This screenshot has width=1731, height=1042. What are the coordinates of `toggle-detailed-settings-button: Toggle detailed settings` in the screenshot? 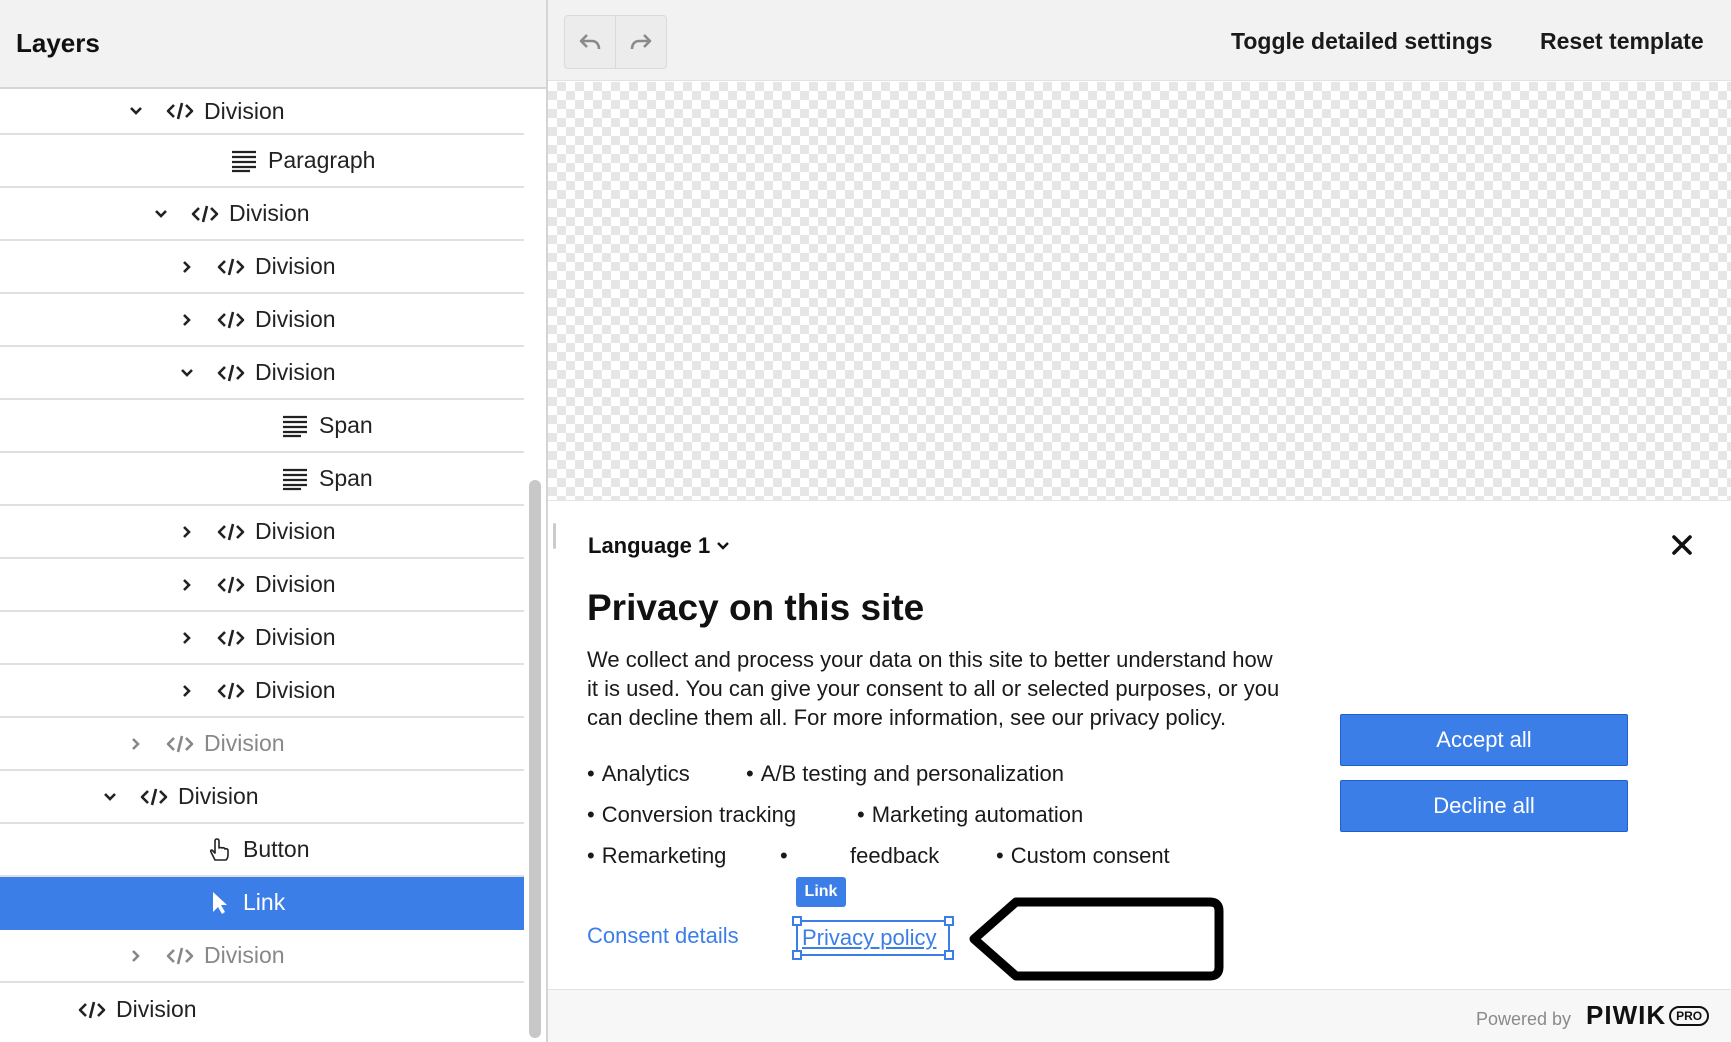 It's located at (1362, 41).